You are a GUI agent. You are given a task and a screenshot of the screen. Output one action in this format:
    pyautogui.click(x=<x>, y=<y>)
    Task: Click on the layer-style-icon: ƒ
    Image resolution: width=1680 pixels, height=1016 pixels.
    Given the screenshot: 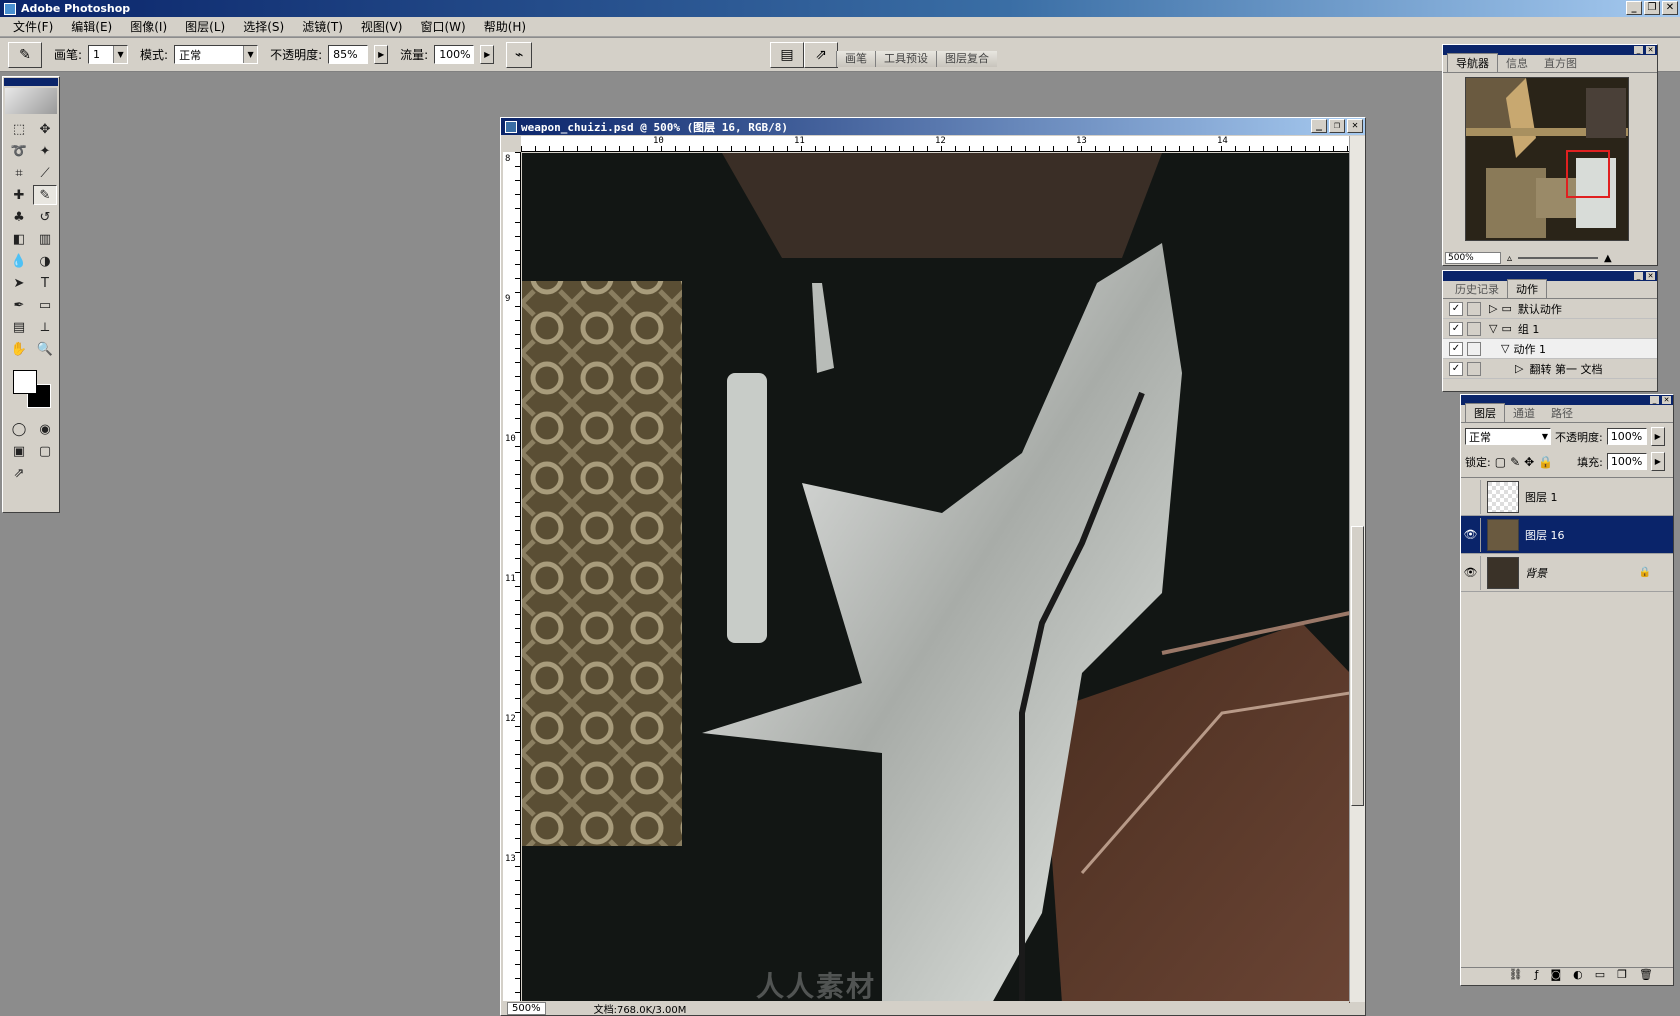 What is the action you would take?
    pyautogui.click(x=1537, y=975)
    